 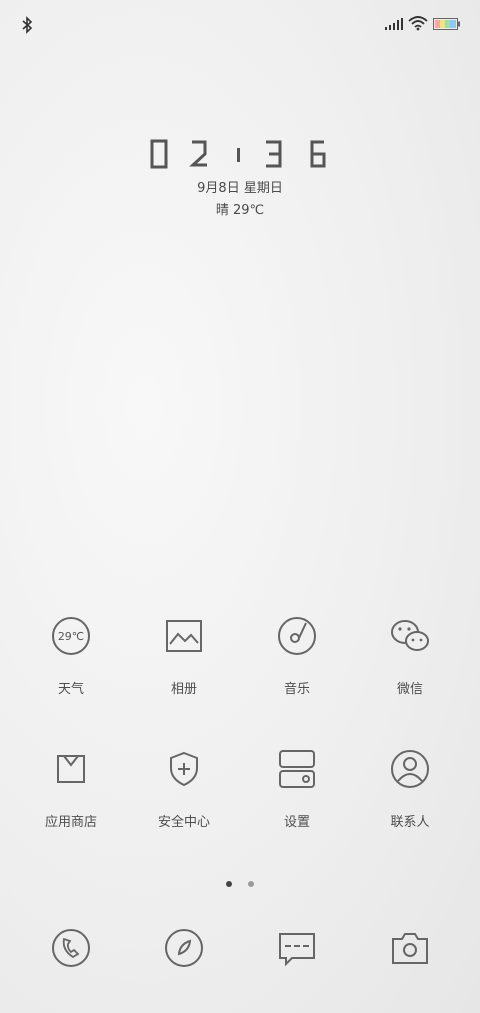 What do you see at coordinates (296, 689) in the screenshot?
I see `app-label: 音乐` at bounding box center [296, 689].